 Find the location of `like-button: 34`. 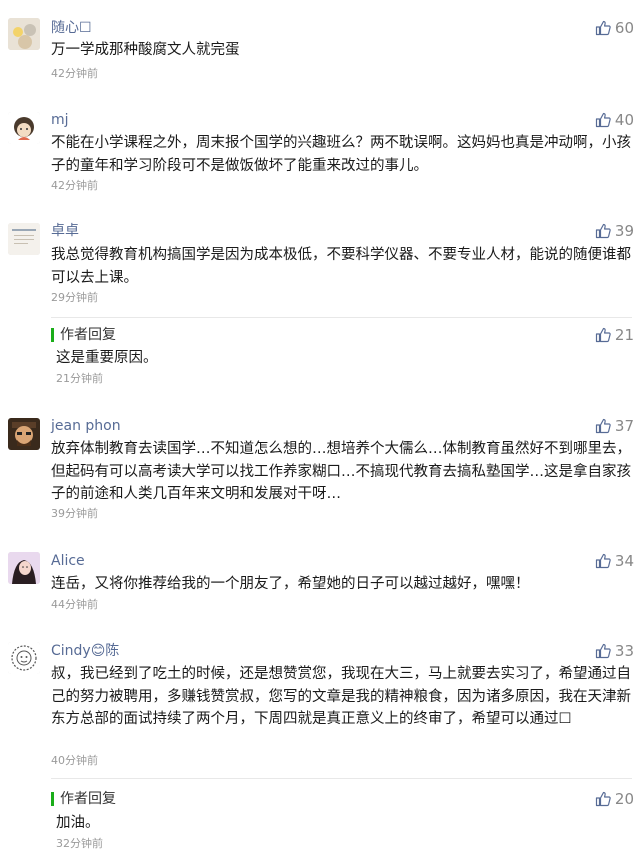

like-button: 34 is located at coordinates (614, 561).